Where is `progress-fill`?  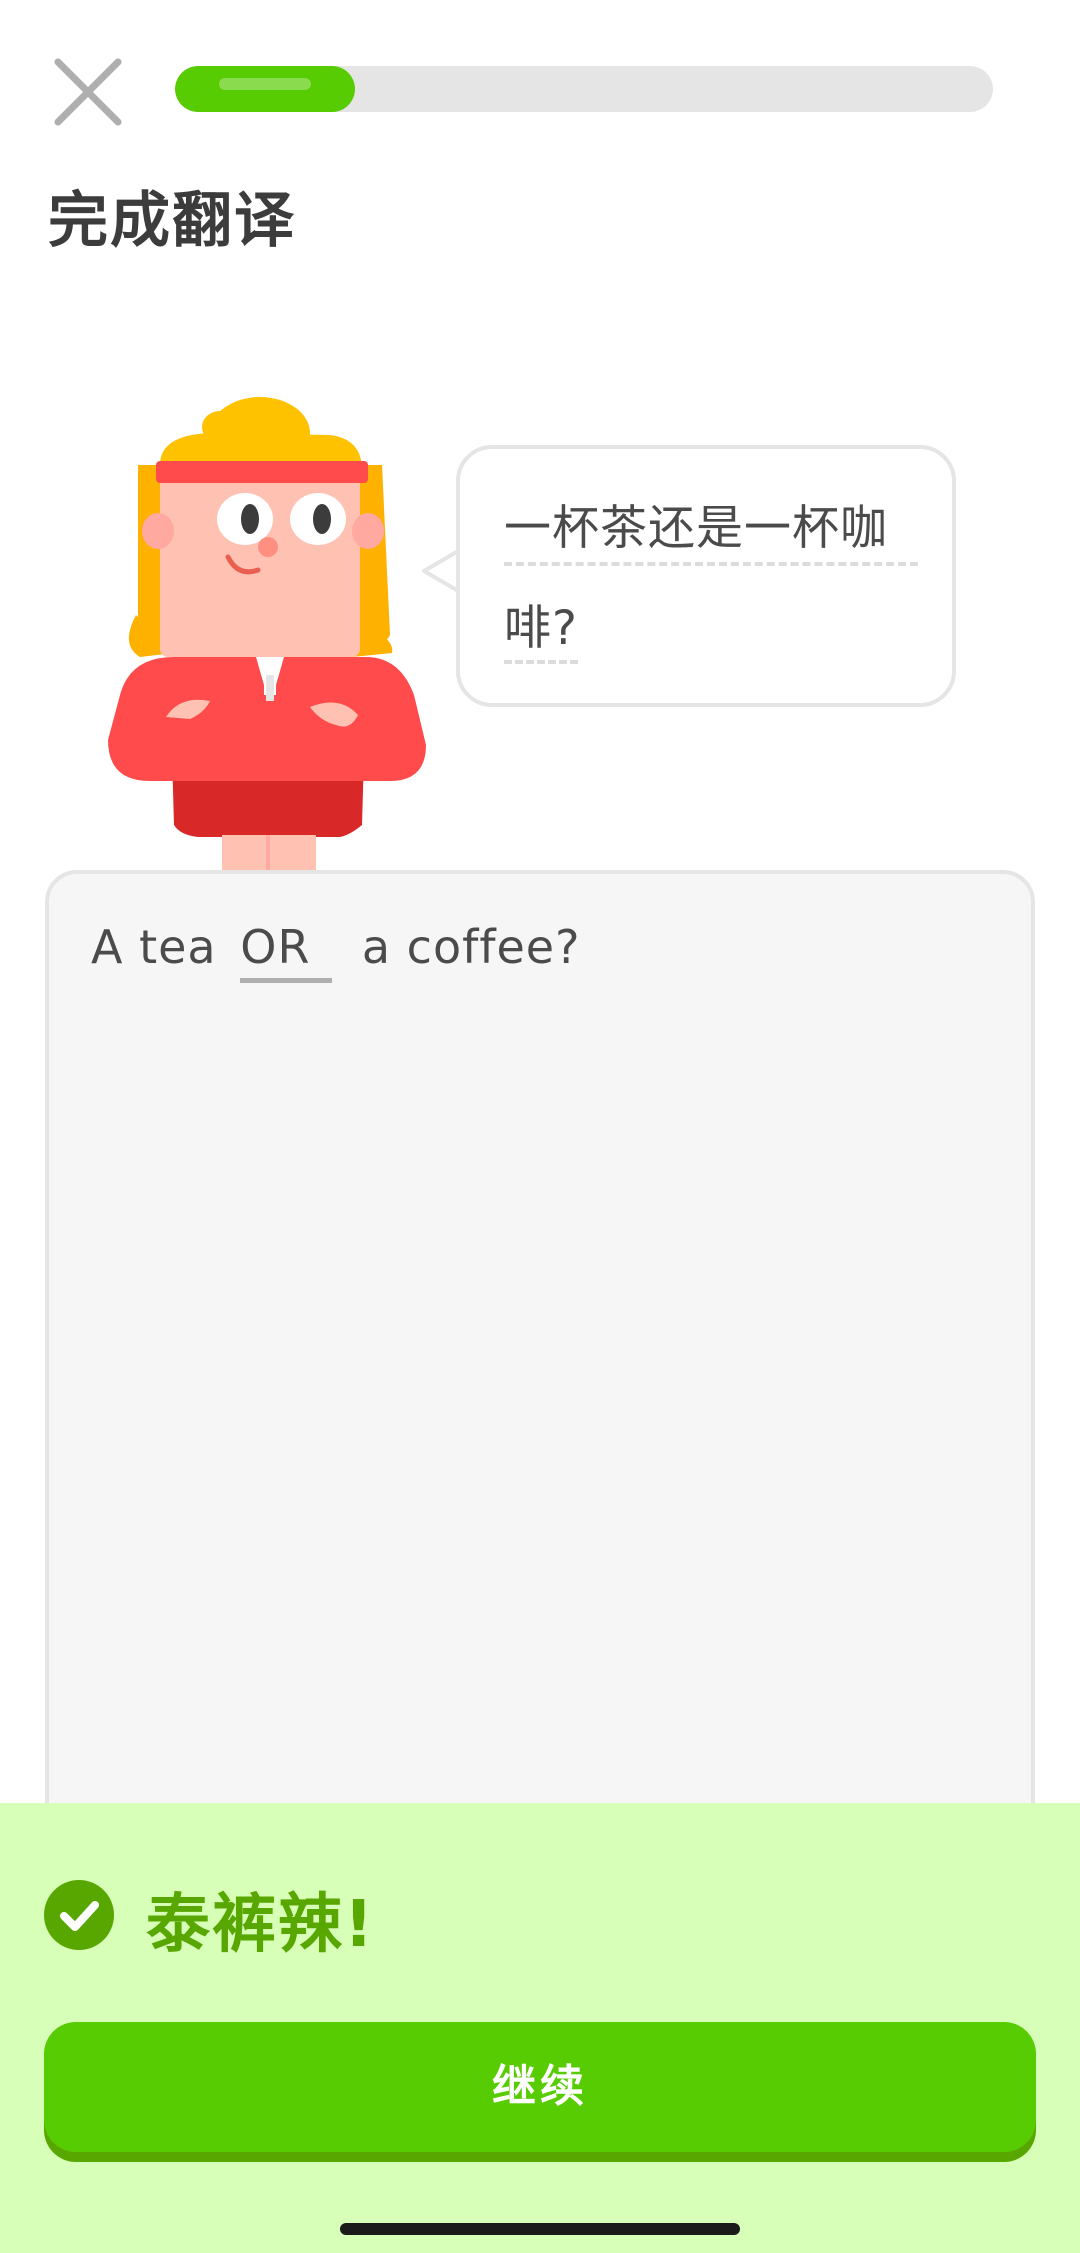
progress-fill is located at coordinates (265, 89).